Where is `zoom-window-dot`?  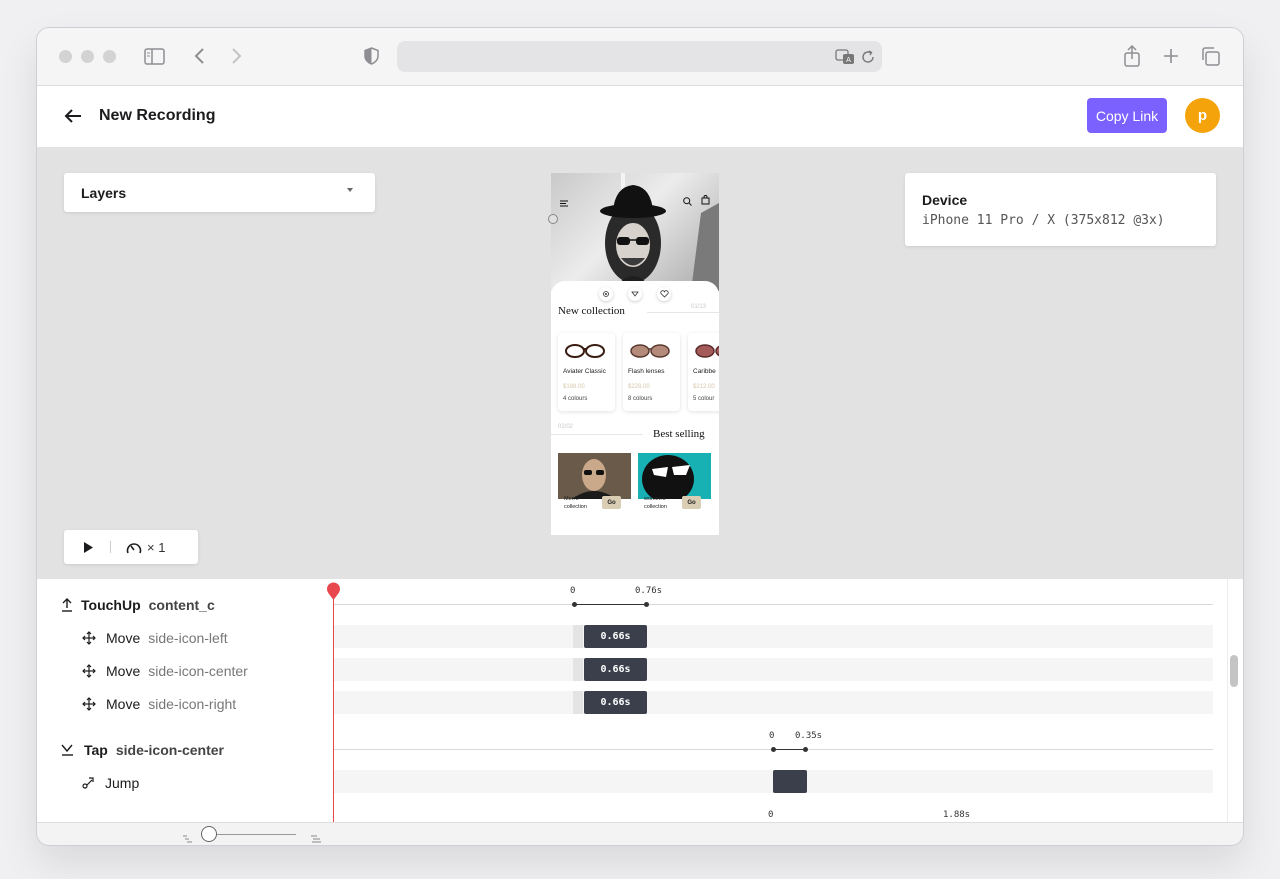
zoom-window-dot is located at coordinates (109, 56).